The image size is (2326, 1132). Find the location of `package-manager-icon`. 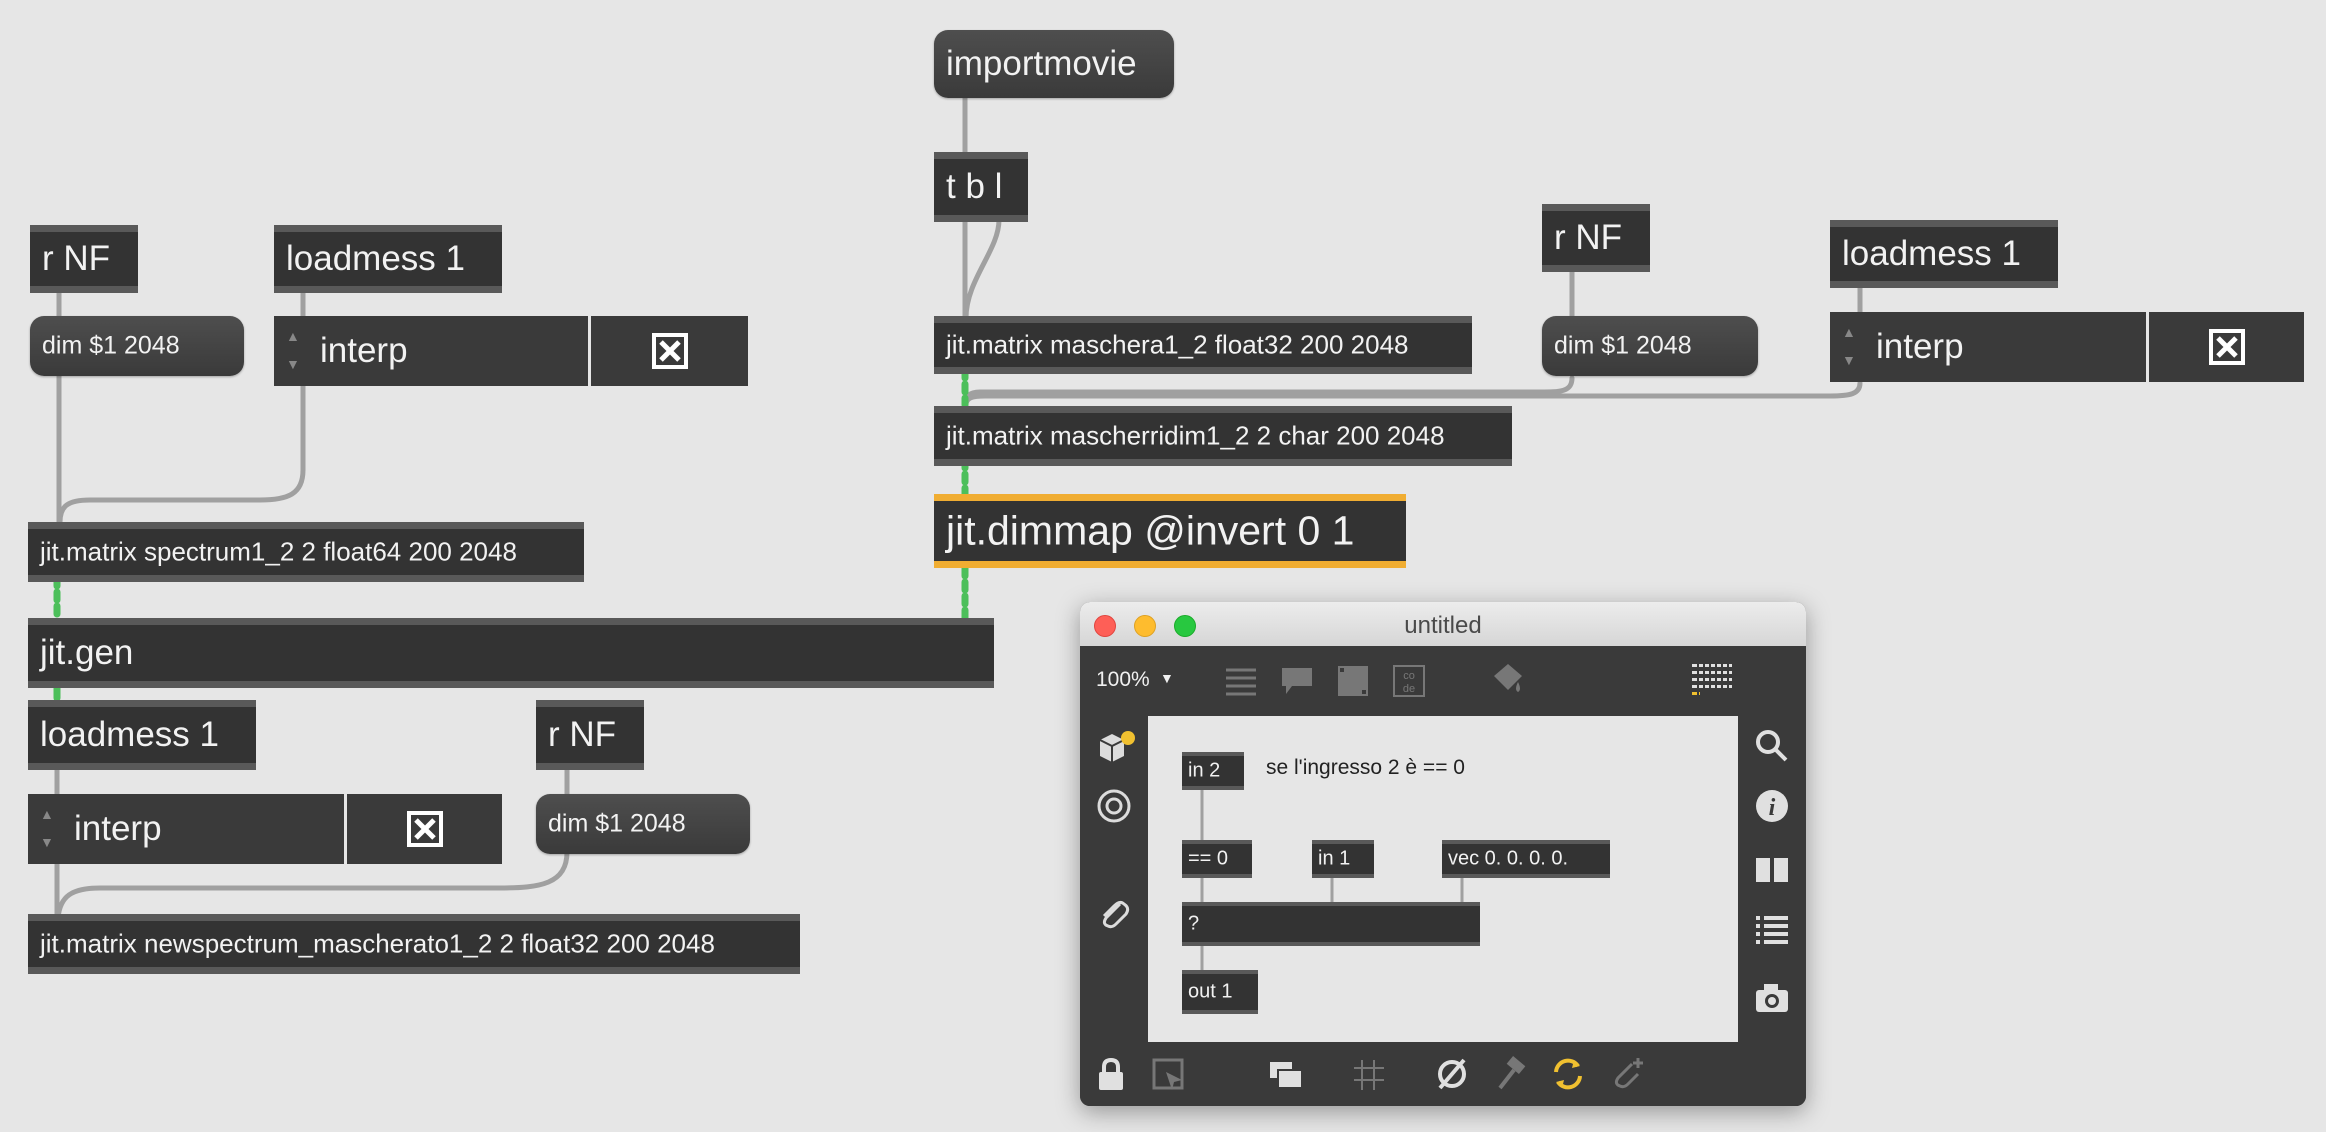

package-manager-icon is located at coordinates (1116, 748).